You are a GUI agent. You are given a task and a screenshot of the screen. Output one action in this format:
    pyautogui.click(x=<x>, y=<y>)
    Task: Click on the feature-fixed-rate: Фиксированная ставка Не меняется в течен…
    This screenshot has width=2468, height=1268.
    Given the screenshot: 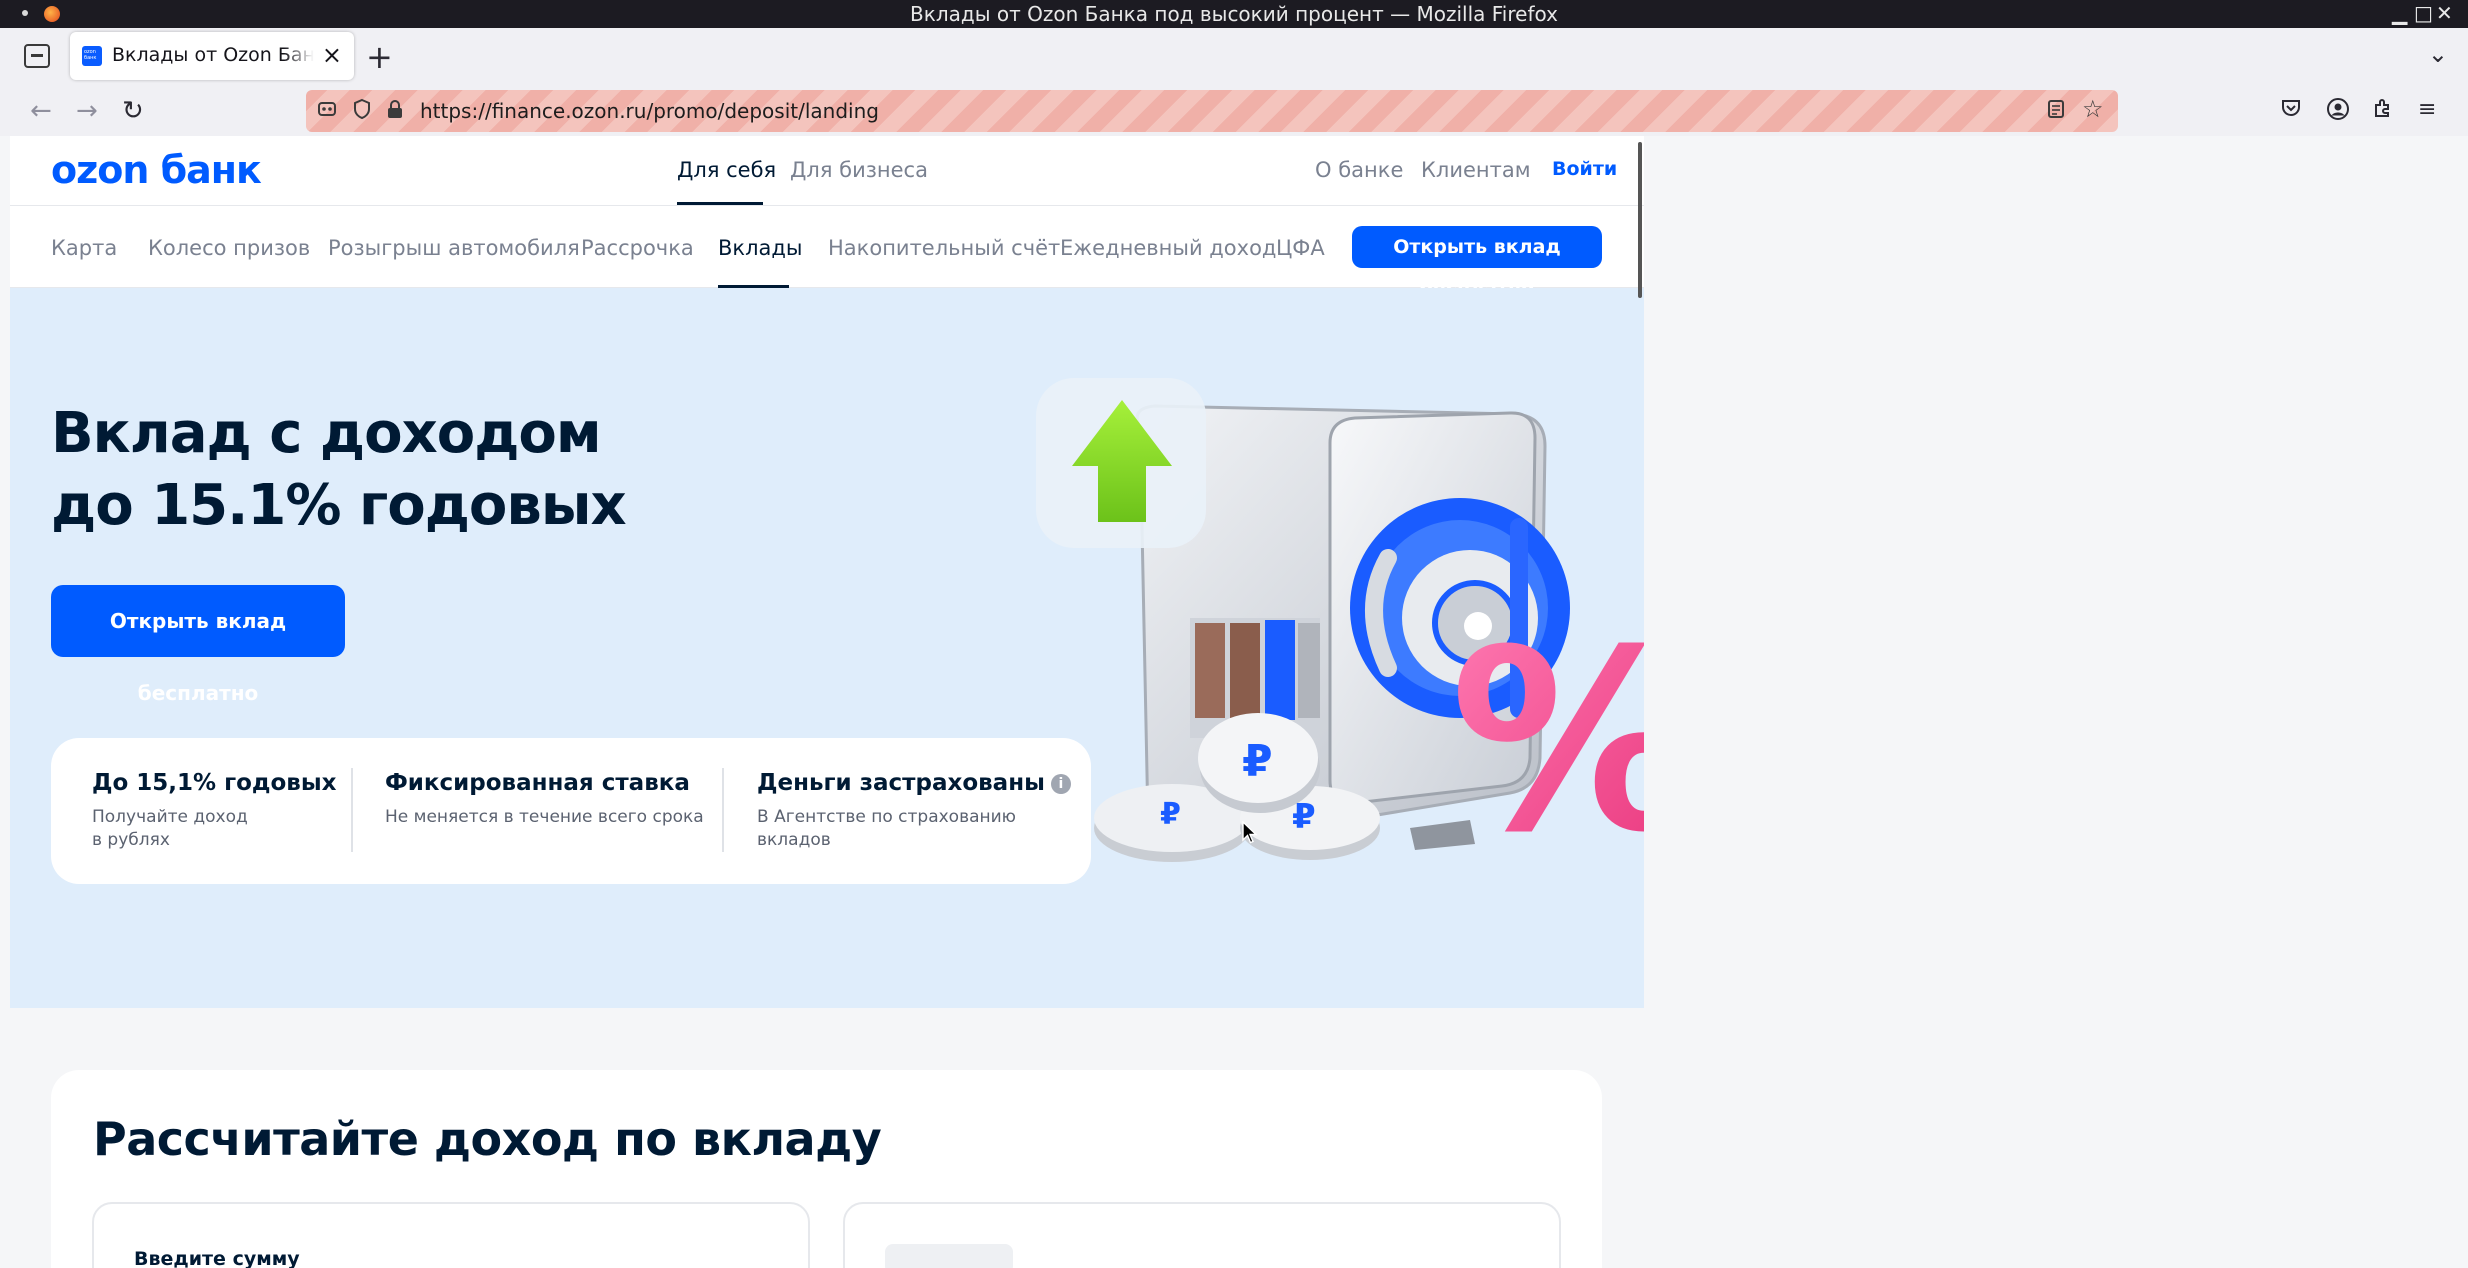 What is the action you would take?
    pyautogui.click(x=544, y=799)
    